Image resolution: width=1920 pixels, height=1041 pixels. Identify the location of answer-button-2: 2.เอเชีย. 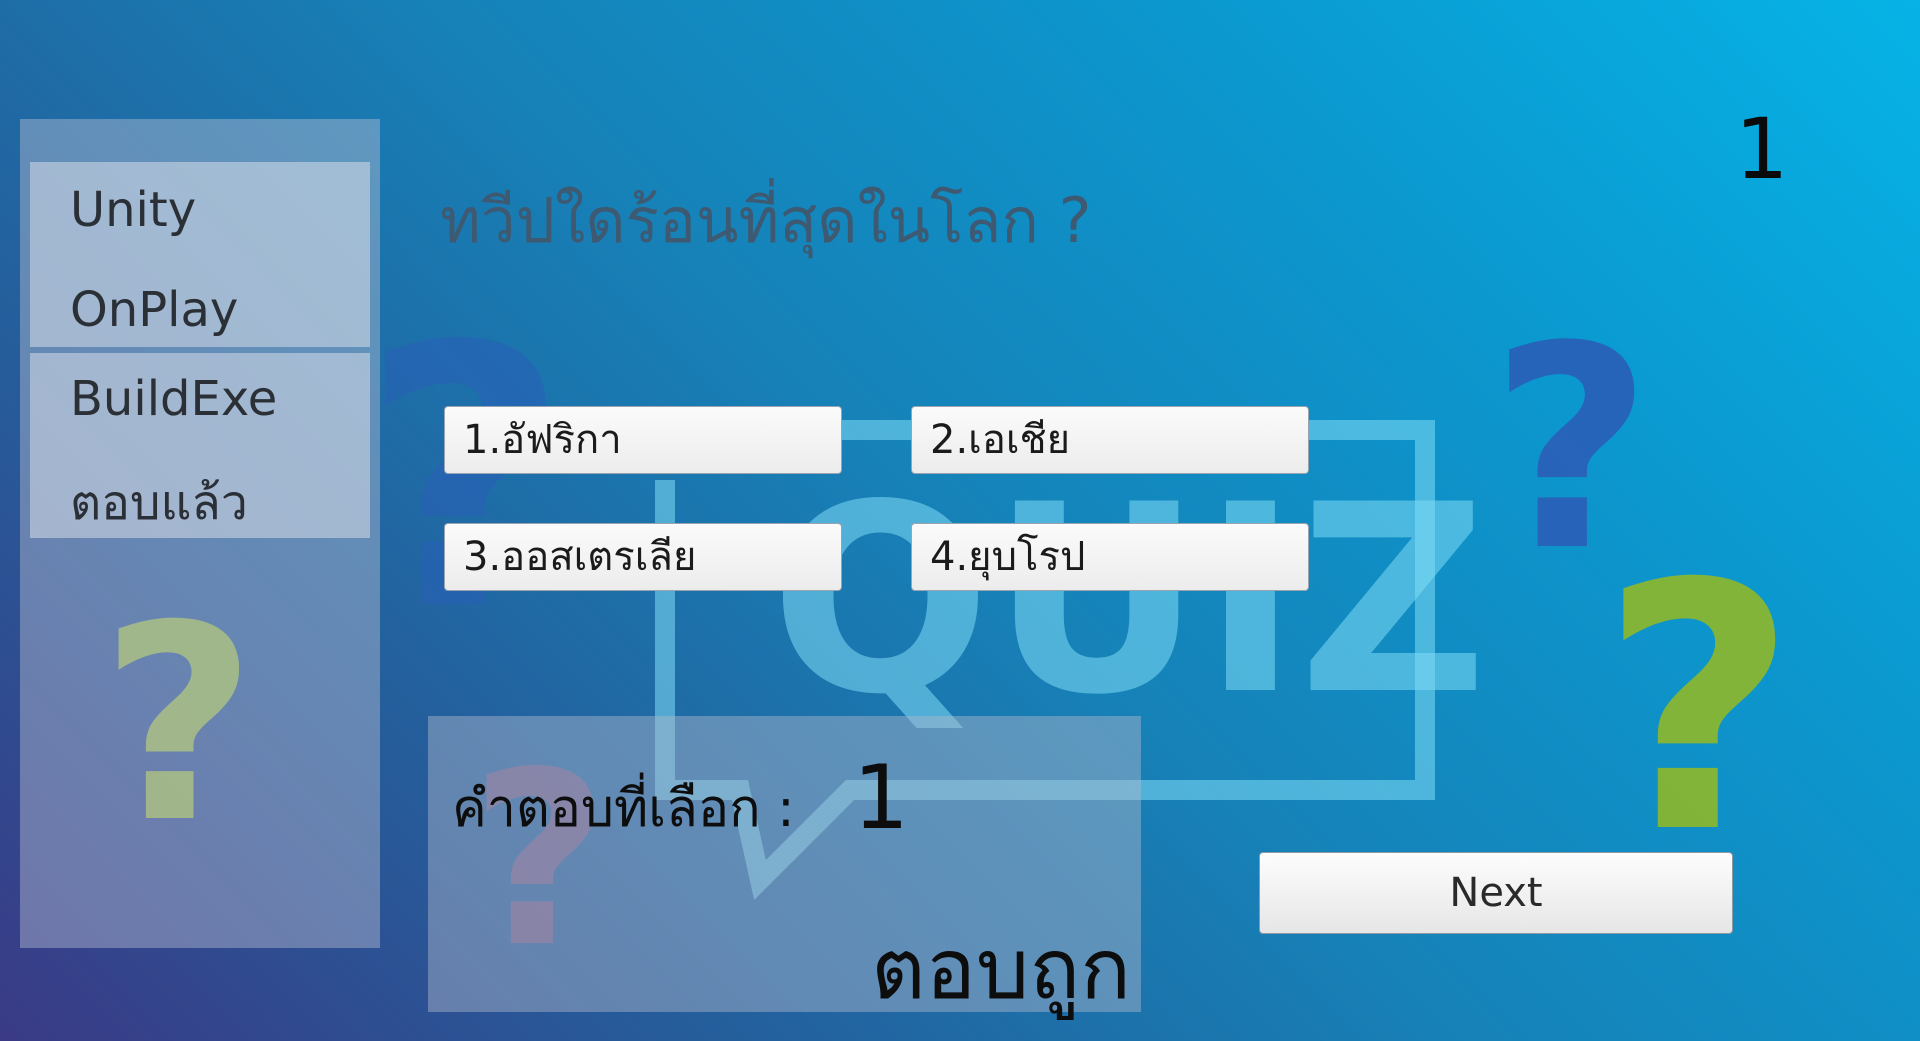
(1110, 440).